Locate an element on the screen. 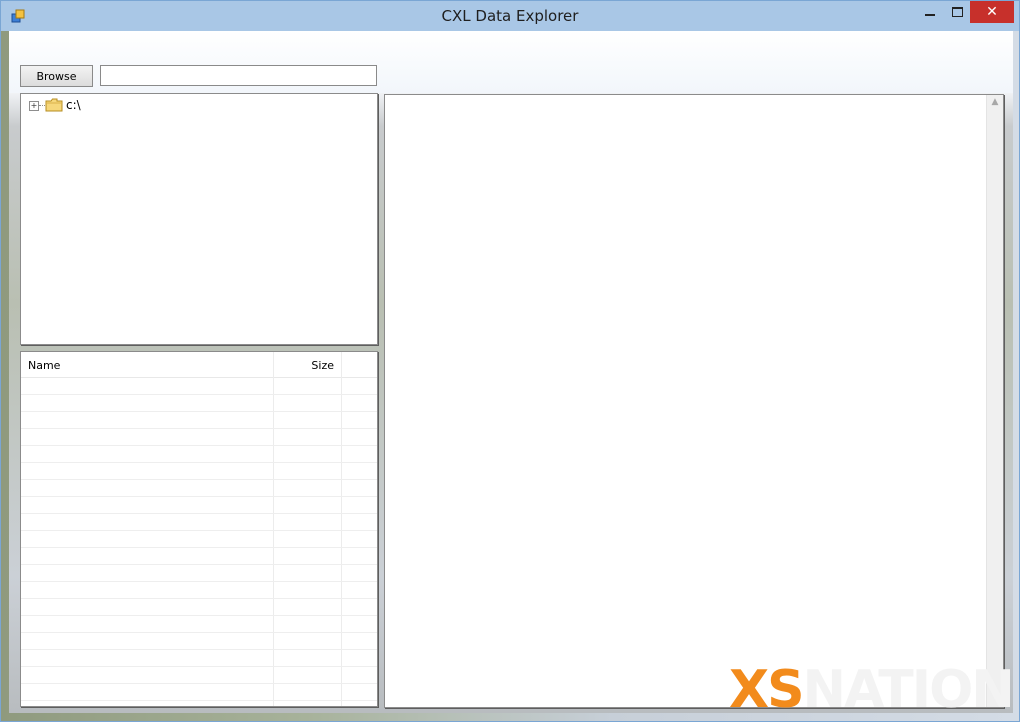  close-icon: ✕ is located at coordinates (992, 12).